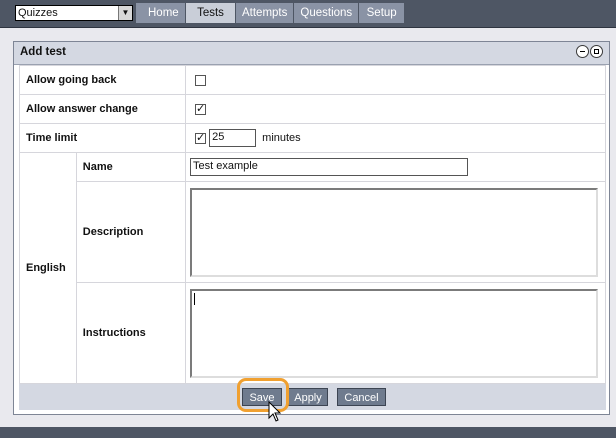 The width and height of the screenshot is (616, 438). I want to click on minimize-icon, so click(582, 51).